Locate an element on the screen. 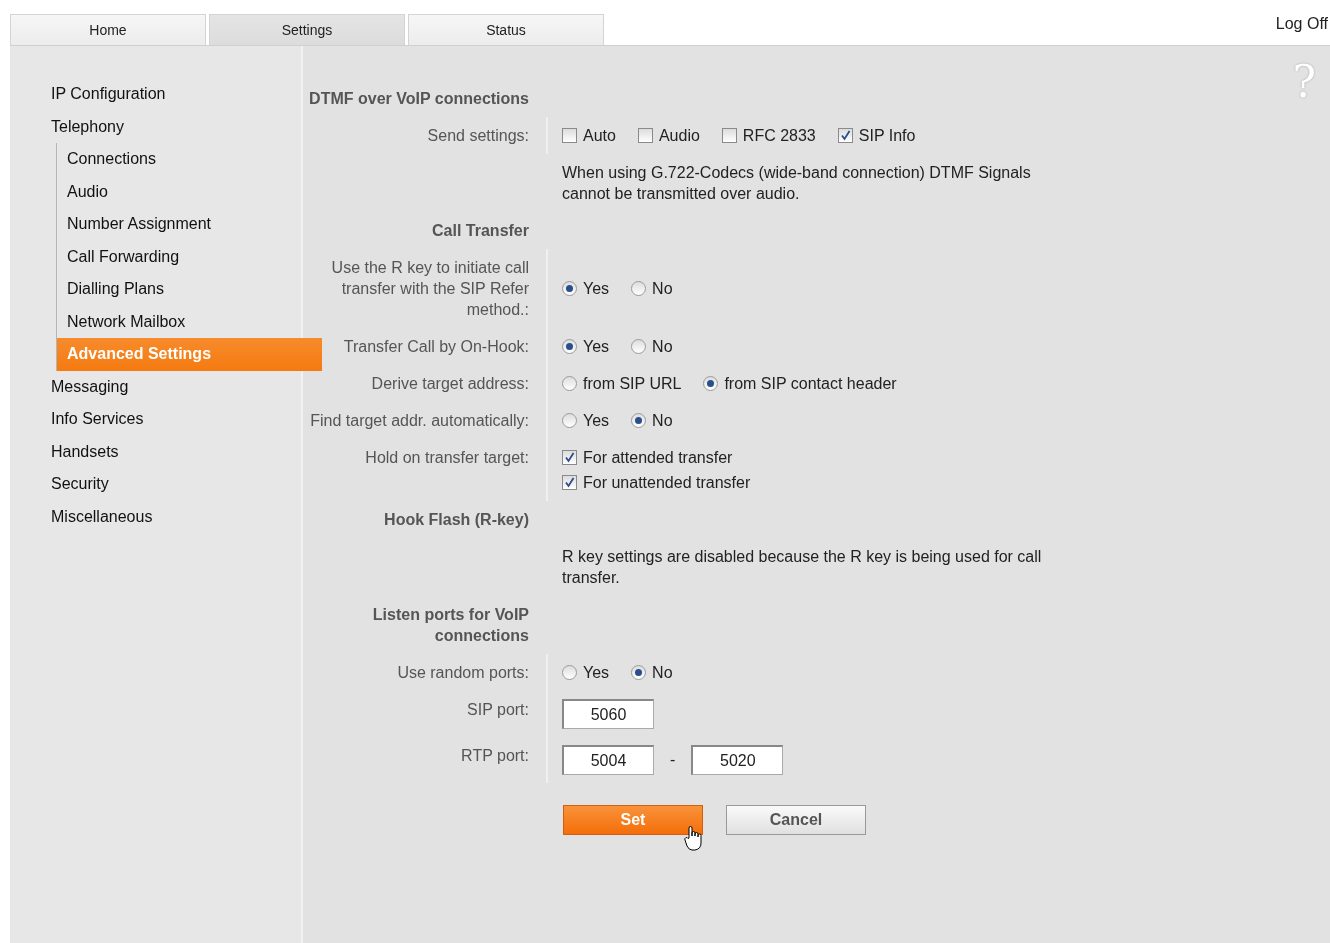 Image resolution: width=1330 pixels, height=943 pixels. field-label: Transfer Call by On-Hook: is located at coordinates (436, 347).